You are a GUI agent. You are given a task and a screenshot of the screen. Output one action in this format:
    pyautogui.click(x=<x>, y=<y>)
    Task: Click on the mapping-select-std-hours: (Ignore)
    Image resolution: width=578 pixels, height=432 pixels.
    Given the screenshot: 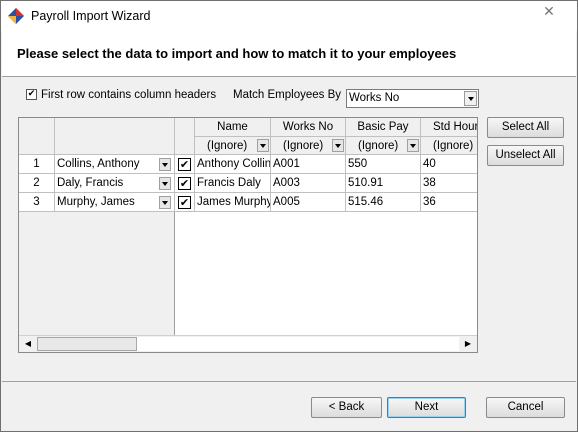 What is the action you would take?
    pyautogui.click(x=449, y=146)
    